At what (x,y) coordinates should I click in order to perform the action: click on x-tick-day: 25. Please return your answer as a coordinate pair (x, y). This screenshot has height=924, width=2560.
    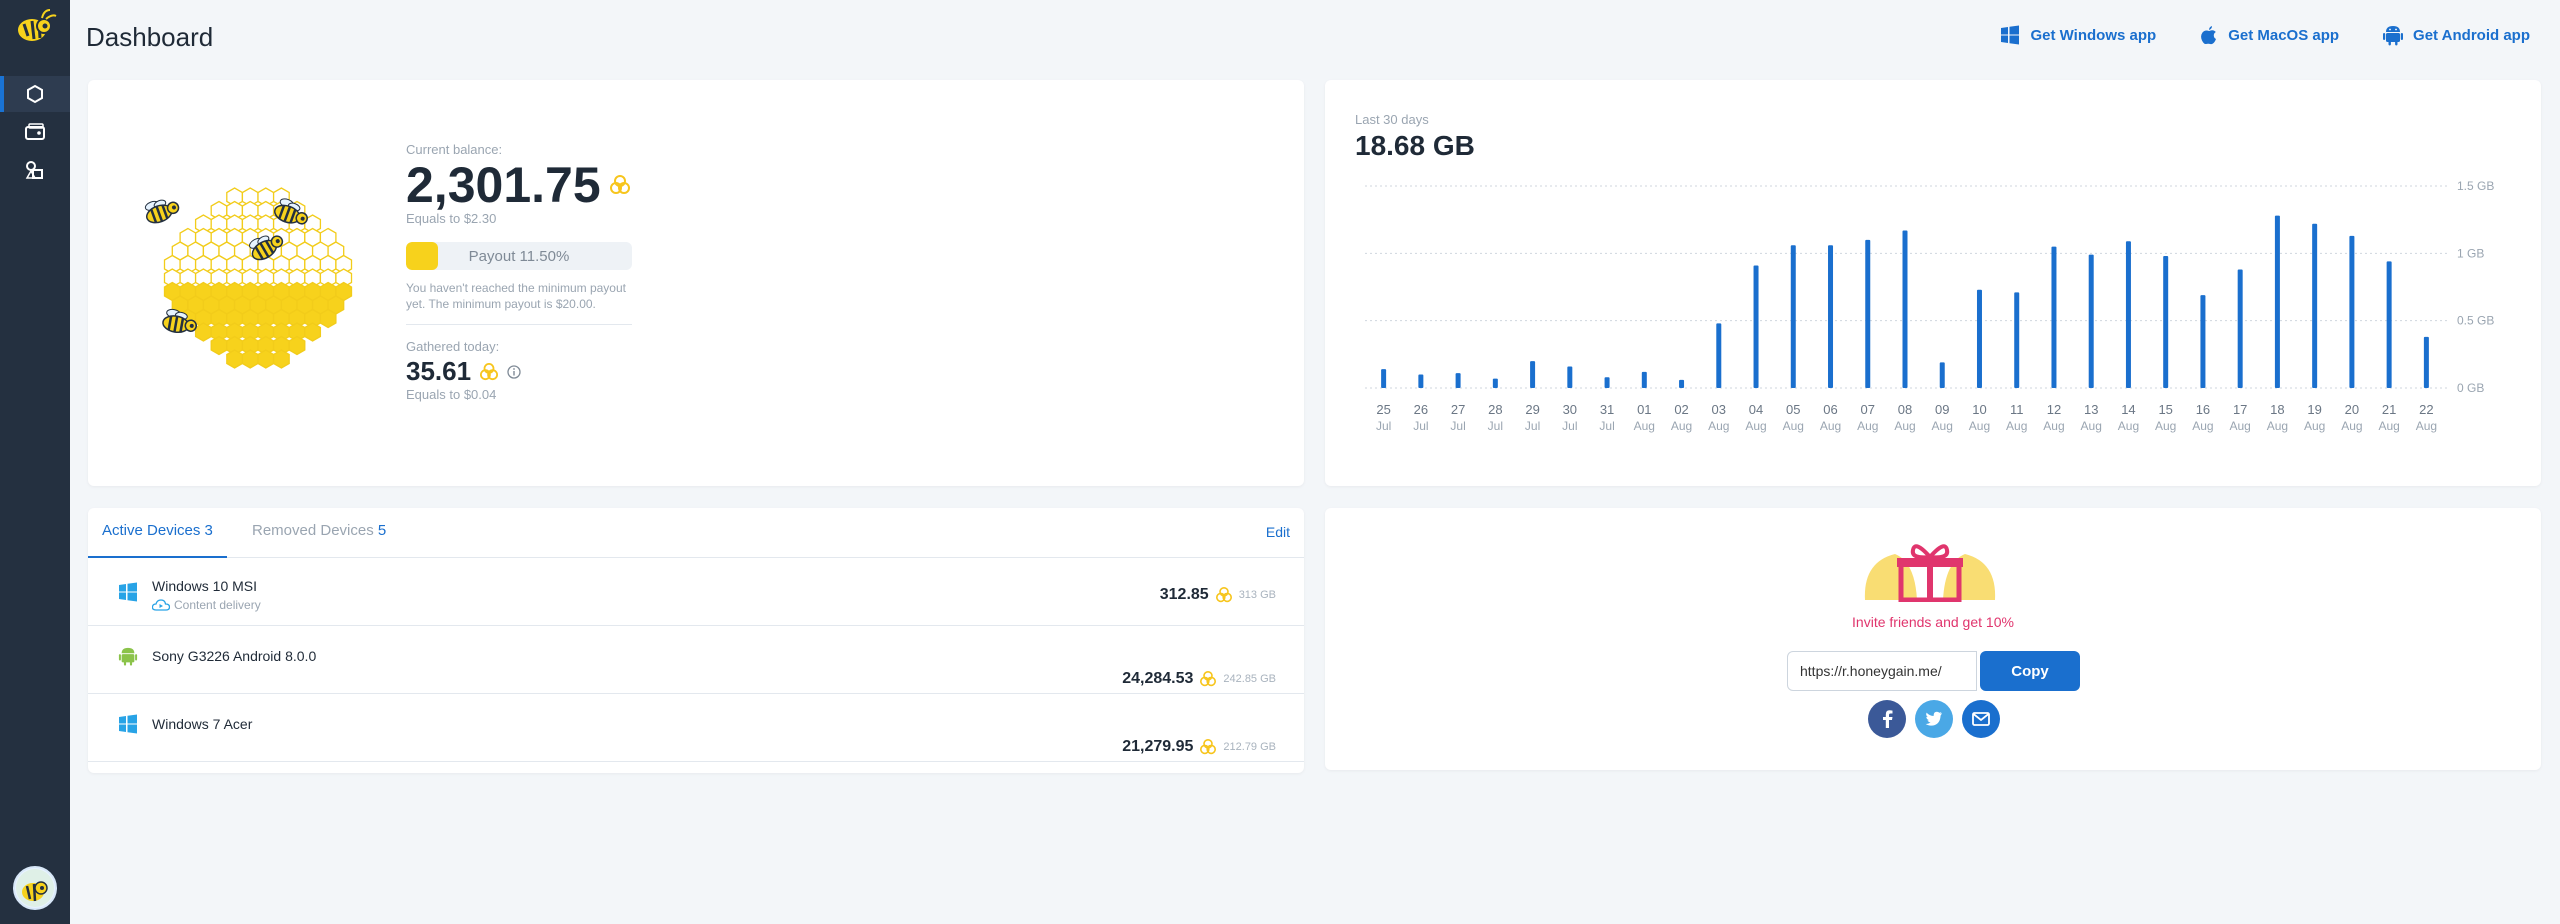
    Looking at the image, I should click on (1383, 409).